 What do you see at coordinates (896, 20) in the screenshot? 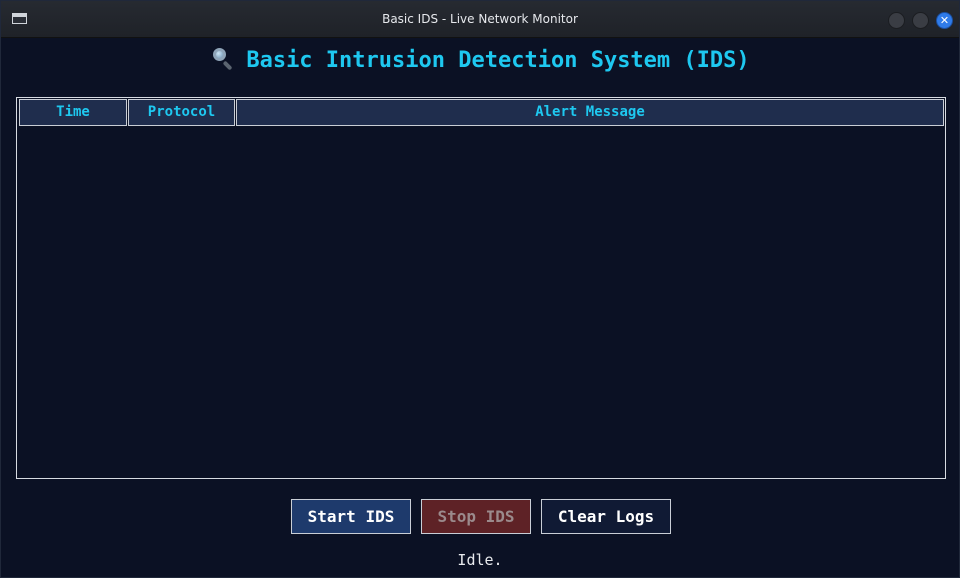
I see `minimize-button` at bounding box center [896, 20].